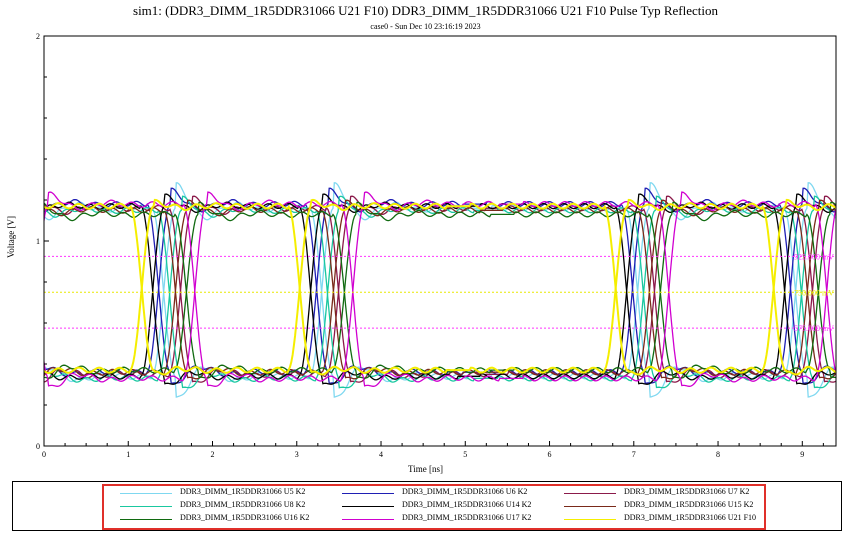 This screenshot has width=851, height=538. Describe the element at coordinates (690, 517) in the screenshot. I see `legend-label: DDR3_DIMM_1R5DDR31066 U21 F10` at that location.